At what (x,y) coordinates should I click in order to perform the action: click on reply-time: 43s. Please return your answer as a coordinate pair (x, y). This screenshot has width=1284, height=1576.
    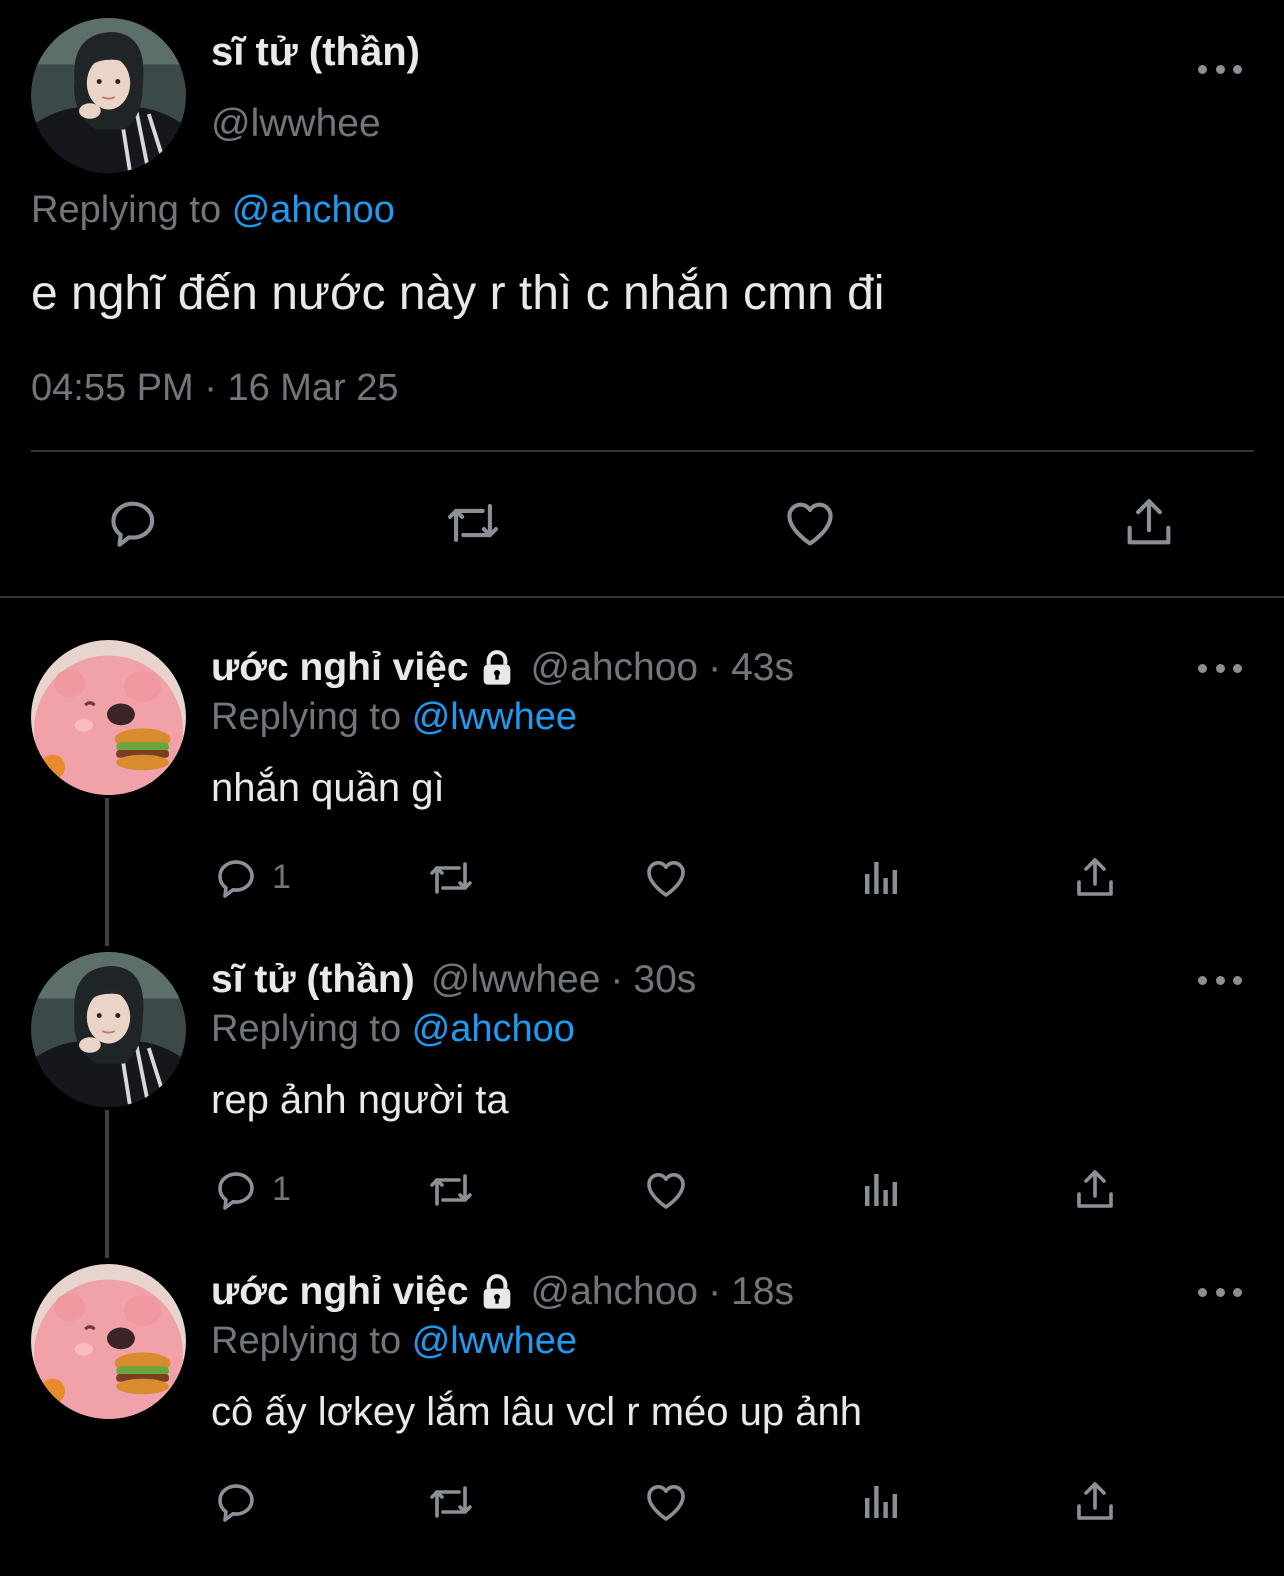
    Looking at the image, I should click on (762, 668).